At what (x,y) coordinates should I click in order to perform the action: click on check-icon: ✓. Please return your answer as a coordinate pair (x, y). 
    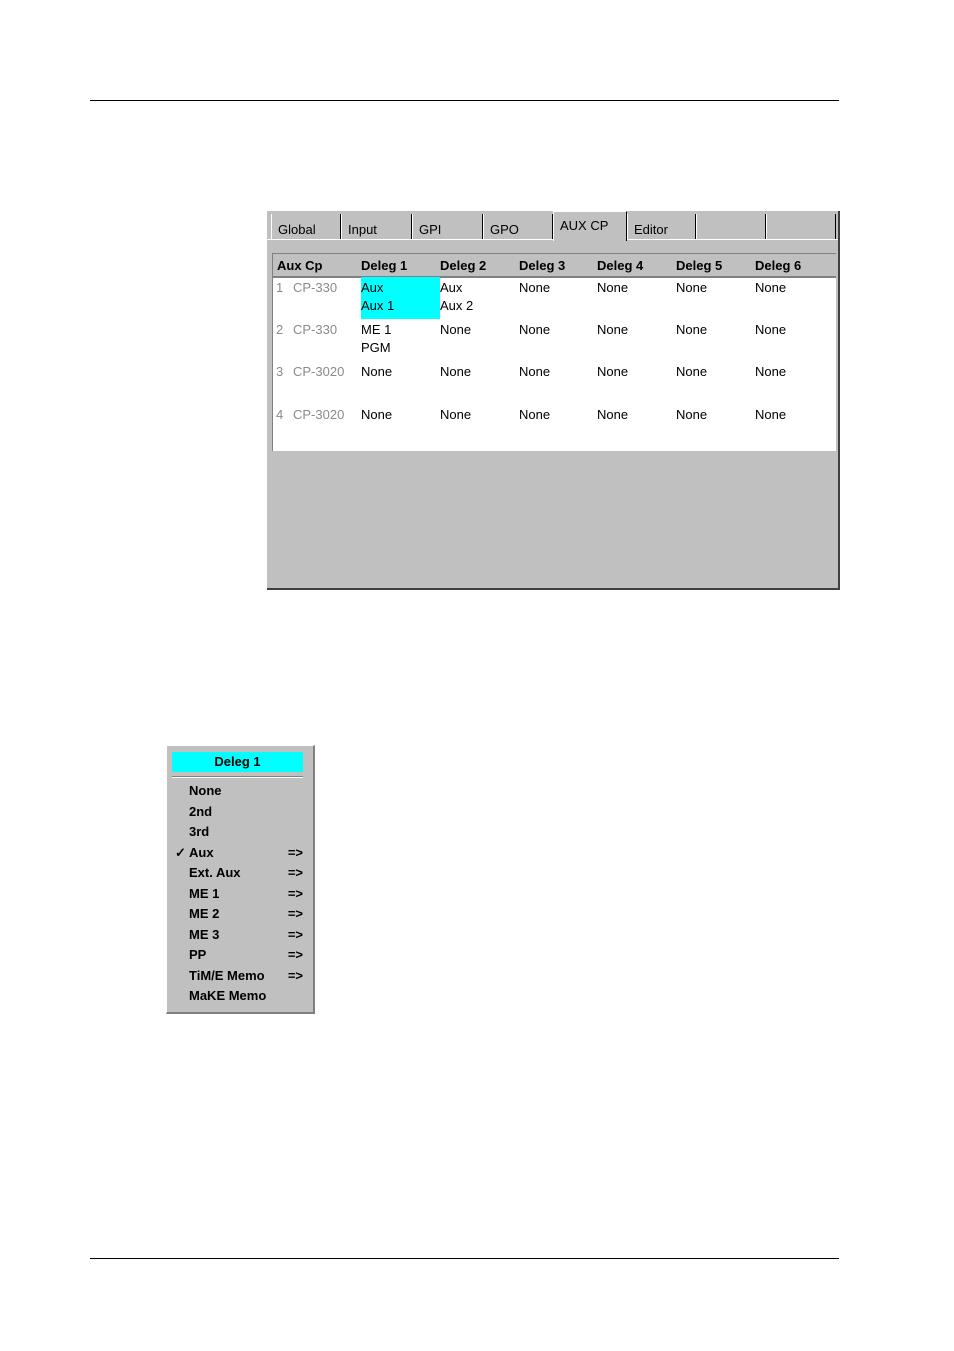
    Looking at the image, I should click on (180, 852).